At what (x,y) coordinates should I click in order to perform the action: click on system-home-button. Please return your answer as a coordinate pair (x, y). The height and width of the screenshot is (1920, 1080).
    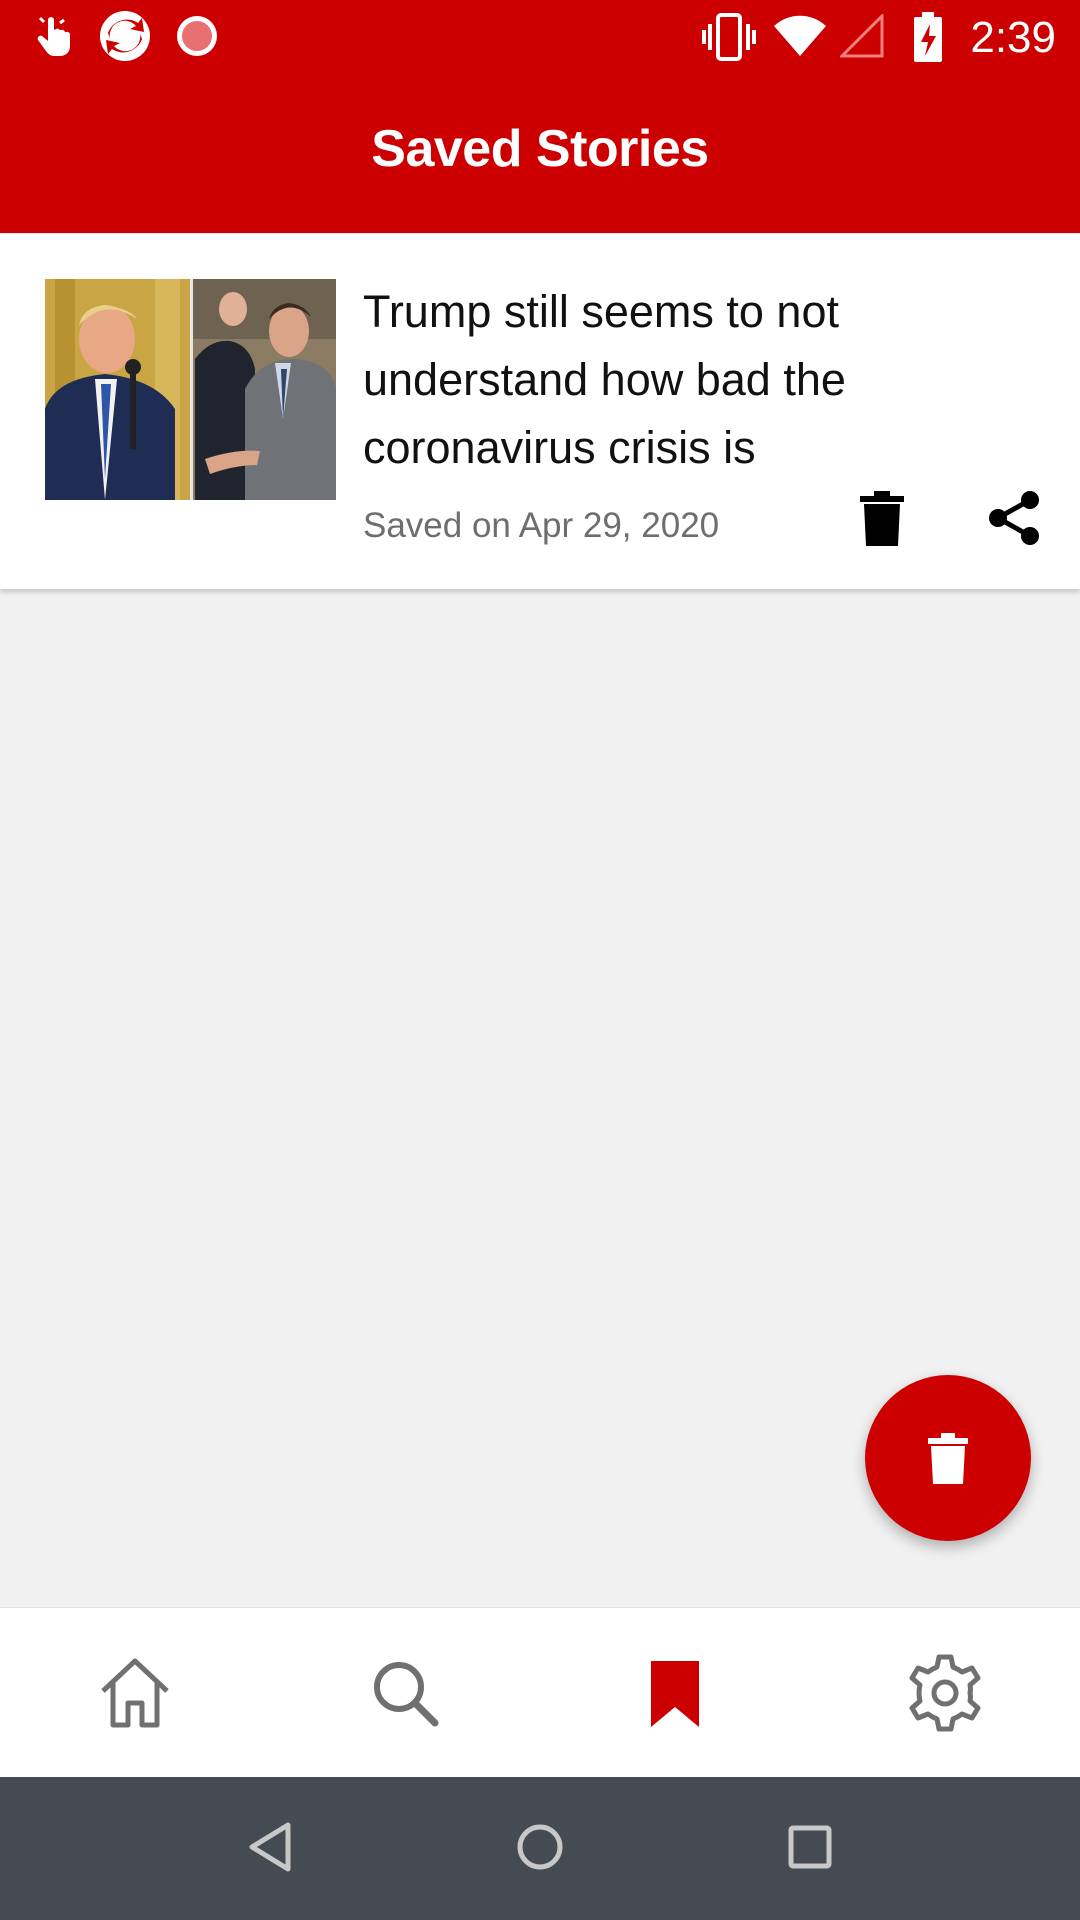
    Looking at the image, I should click on (540, 1847).